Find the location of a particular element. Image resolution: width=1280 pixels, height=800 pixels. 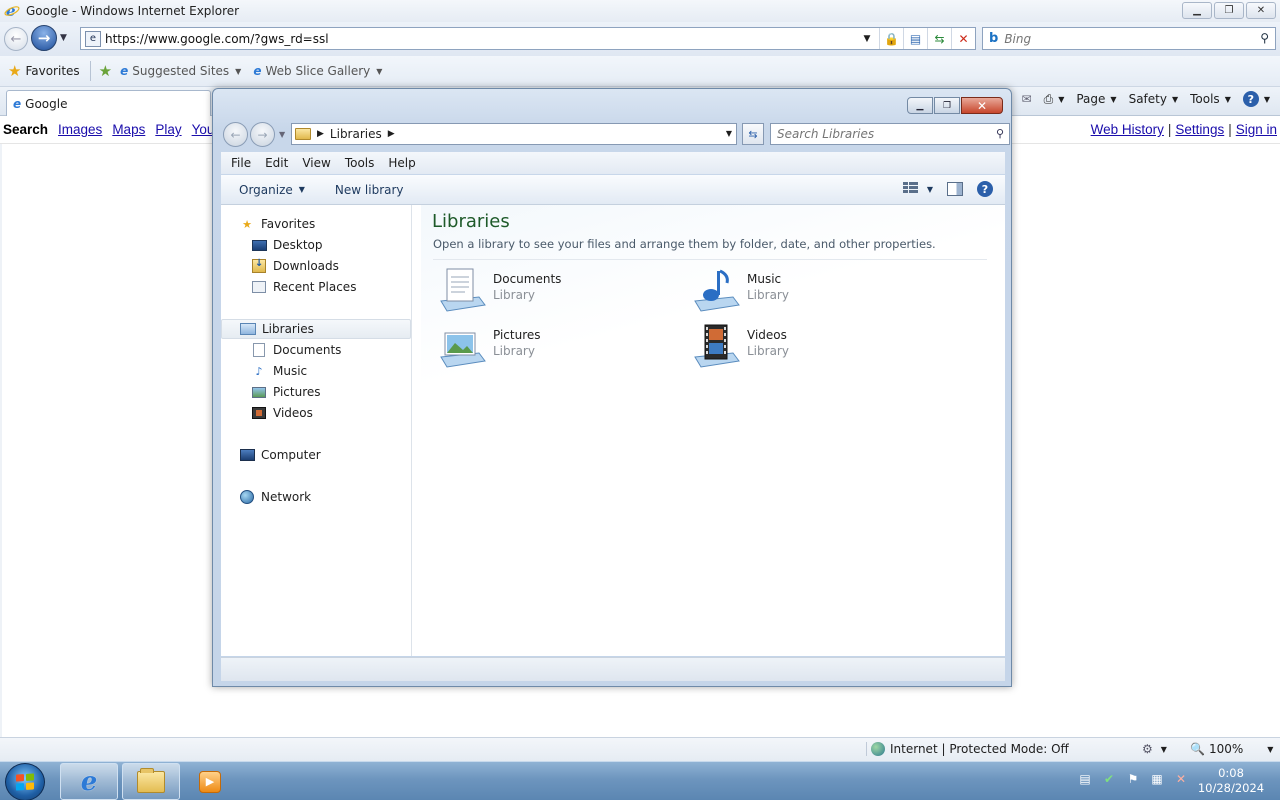

safety-menu: Safety ▼ is located at coordinates (1154, 99).